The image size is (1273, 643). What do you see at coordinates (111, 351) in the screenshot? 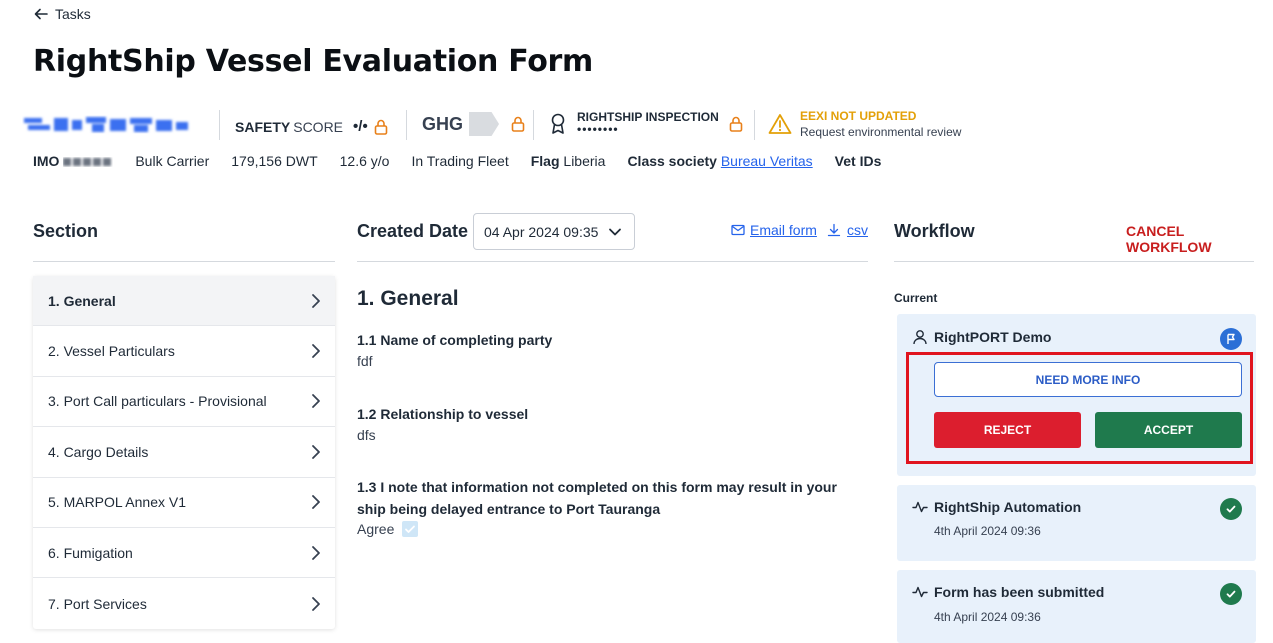
I see `section-item-label: 2. Vessel Particulars` at bounding box center [111, 351].